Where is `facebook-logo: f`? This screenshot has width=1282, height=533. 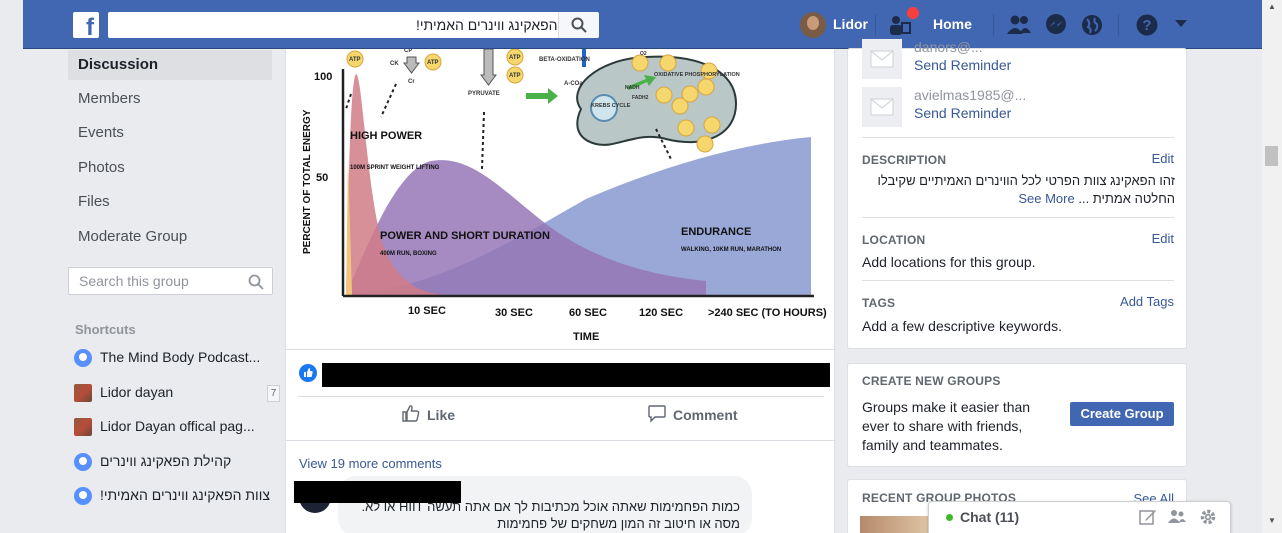
facebook-logo: f is located at coordinates (86, 25).